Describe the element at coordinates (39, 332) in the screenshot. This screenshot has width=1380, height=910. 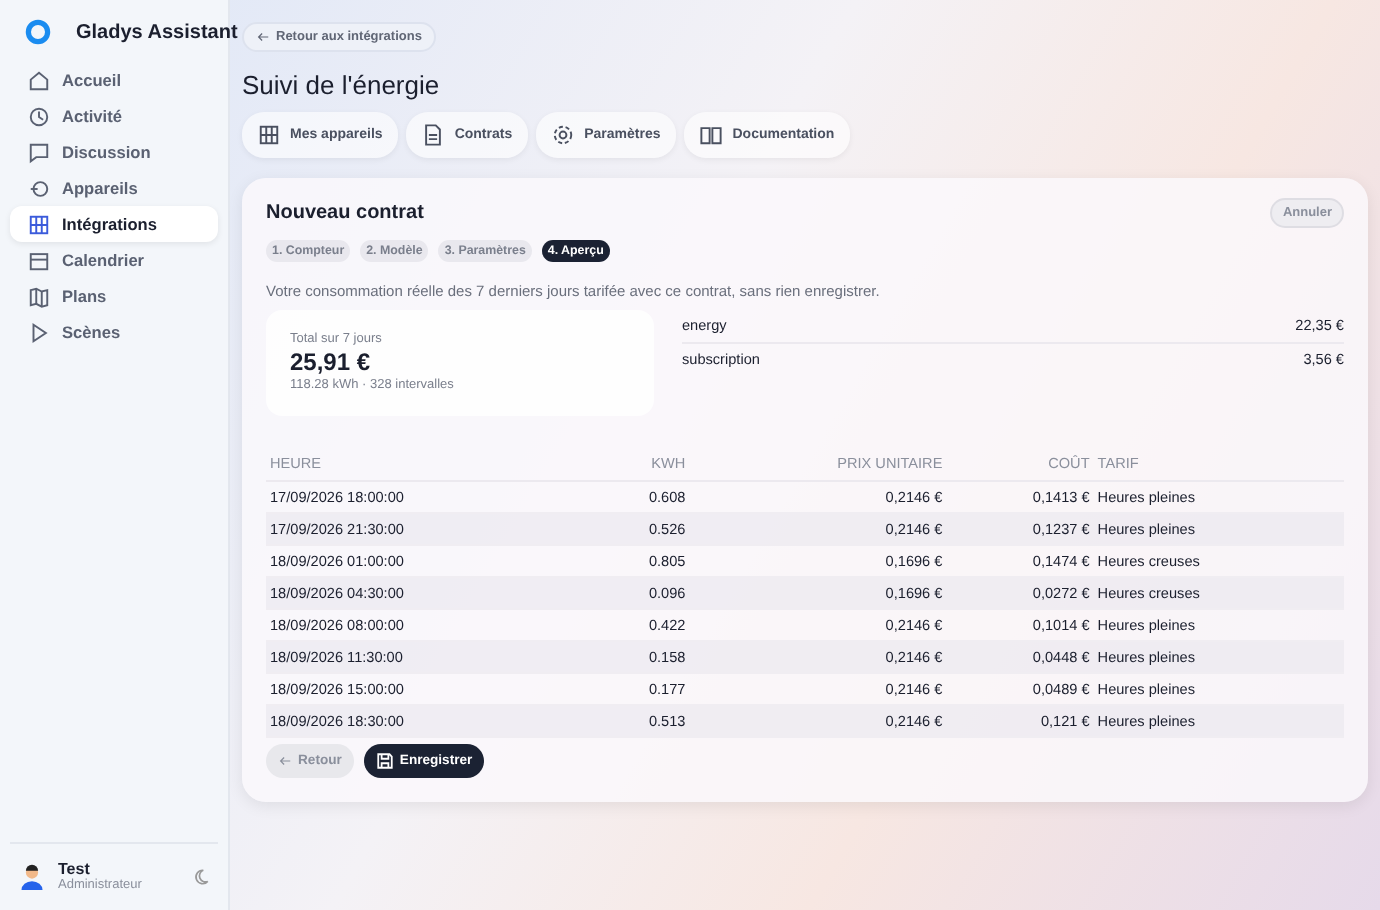
I see `play-icon` at that location.